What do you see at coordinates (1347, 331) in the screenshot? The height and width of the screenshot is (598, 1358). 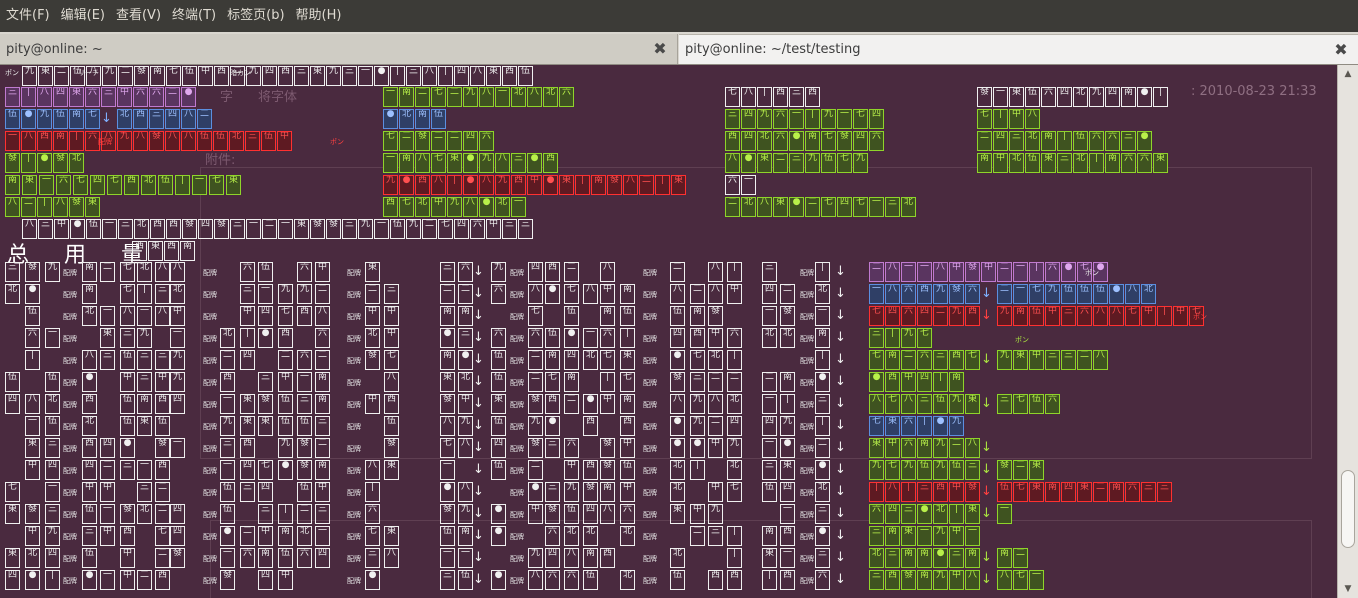 I see `vertical-scrollbar: ▲ ▼` at bounding box center [1347, 331].